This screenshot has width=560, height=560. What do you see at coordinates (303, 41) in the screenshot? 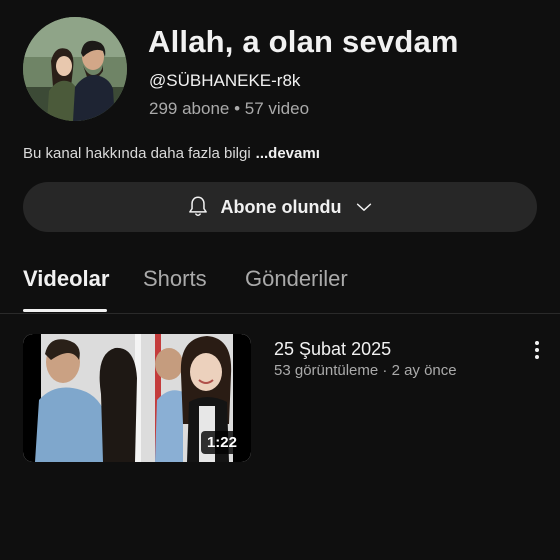
I see `channel-title: Allah, a olan sevdam` at bounding box center [303, 41].